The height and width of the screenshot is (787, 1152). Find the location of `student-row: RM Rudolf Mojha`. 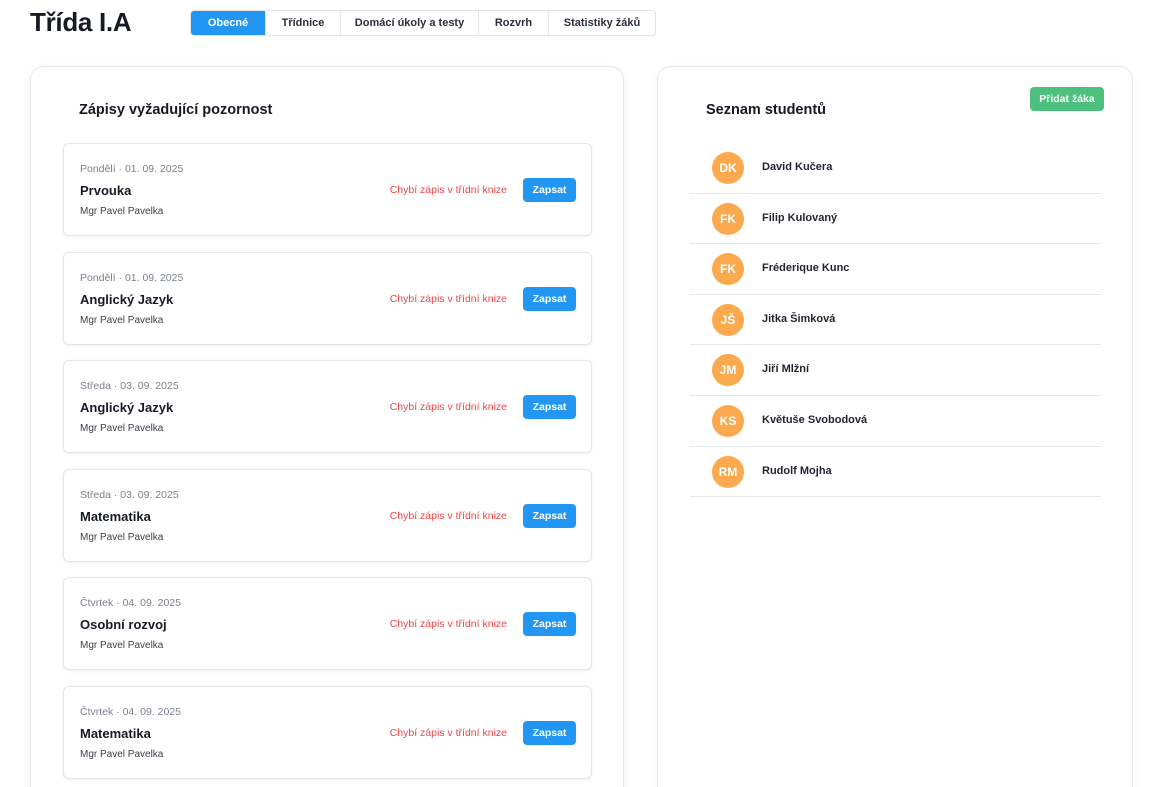

student-row: RM Rudolf Mojha is located at coordinates (895, 472).